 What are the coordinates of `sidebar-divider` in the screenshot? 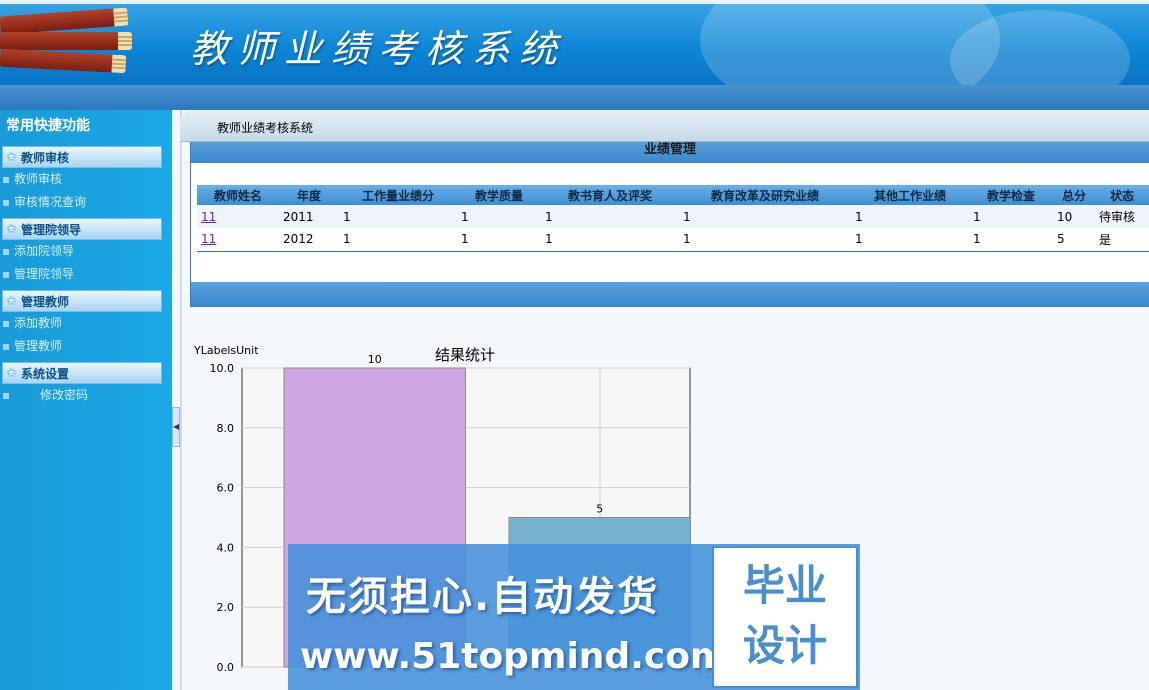 It's located at (181, 400).